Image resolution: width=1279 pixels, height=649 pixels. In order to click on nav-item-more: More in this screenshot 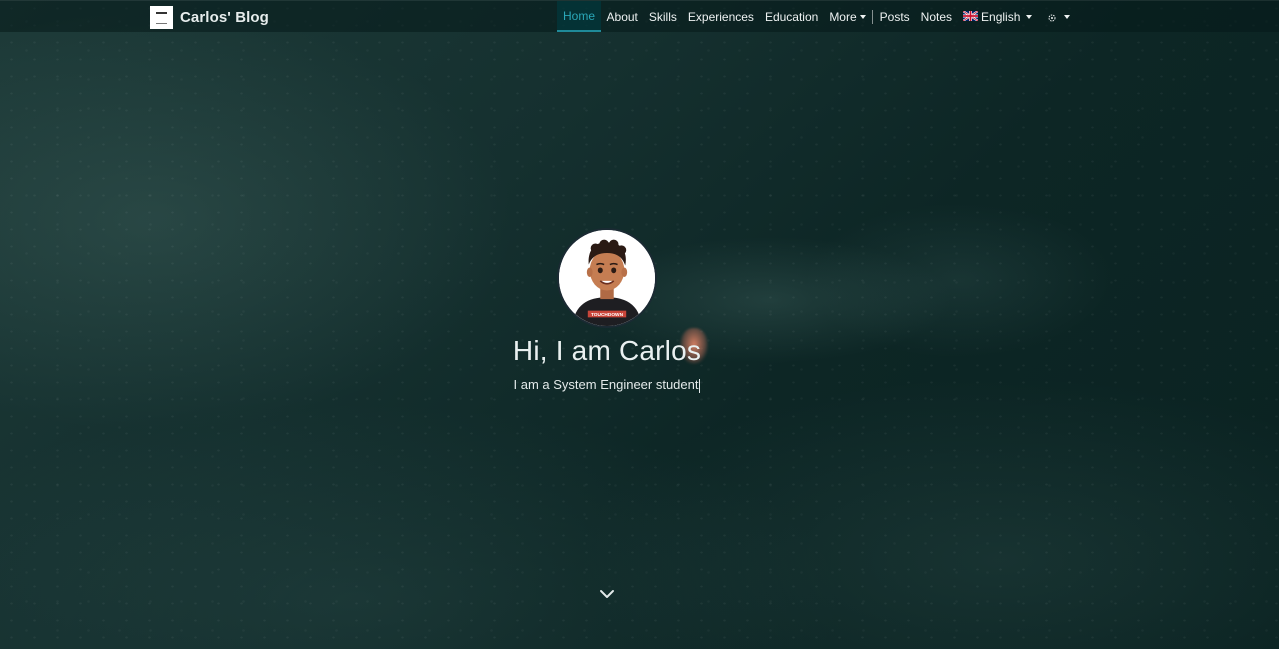, I will do `click(847, 16)`.